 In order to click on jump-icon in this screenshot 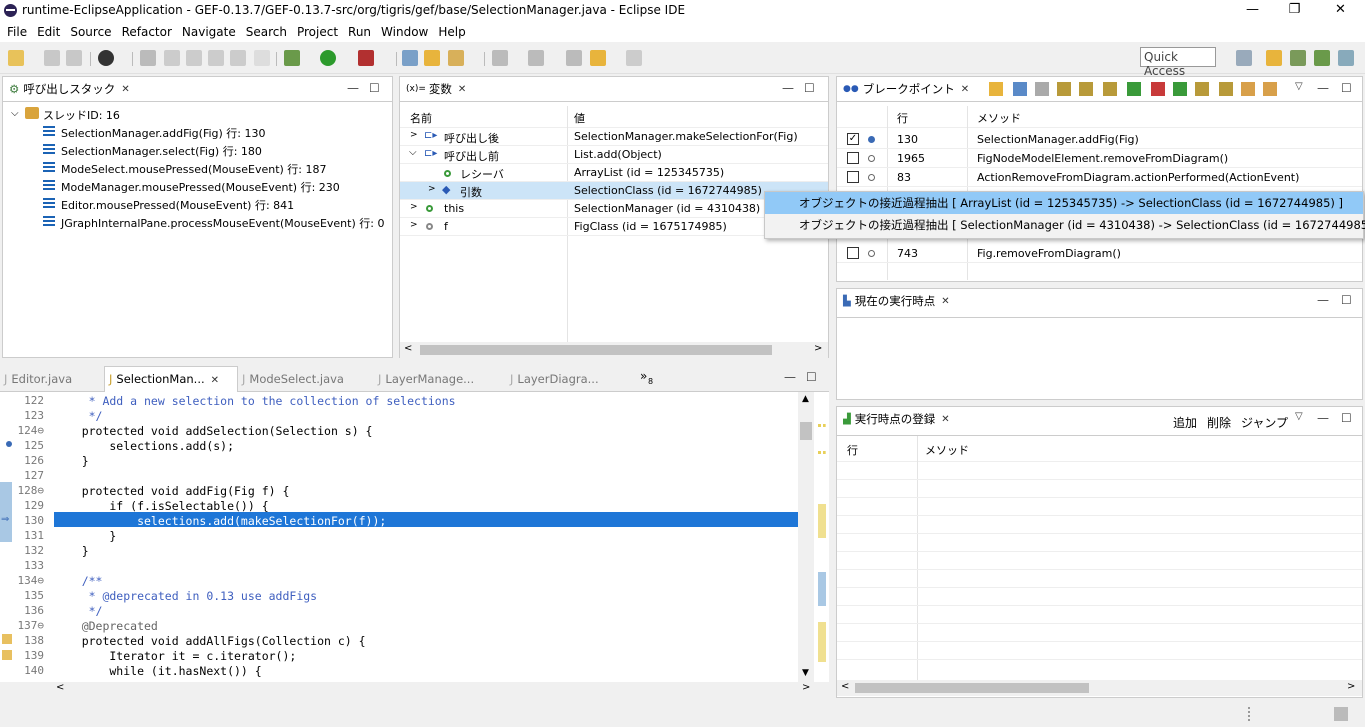, I will do `click(1270, 89)`.